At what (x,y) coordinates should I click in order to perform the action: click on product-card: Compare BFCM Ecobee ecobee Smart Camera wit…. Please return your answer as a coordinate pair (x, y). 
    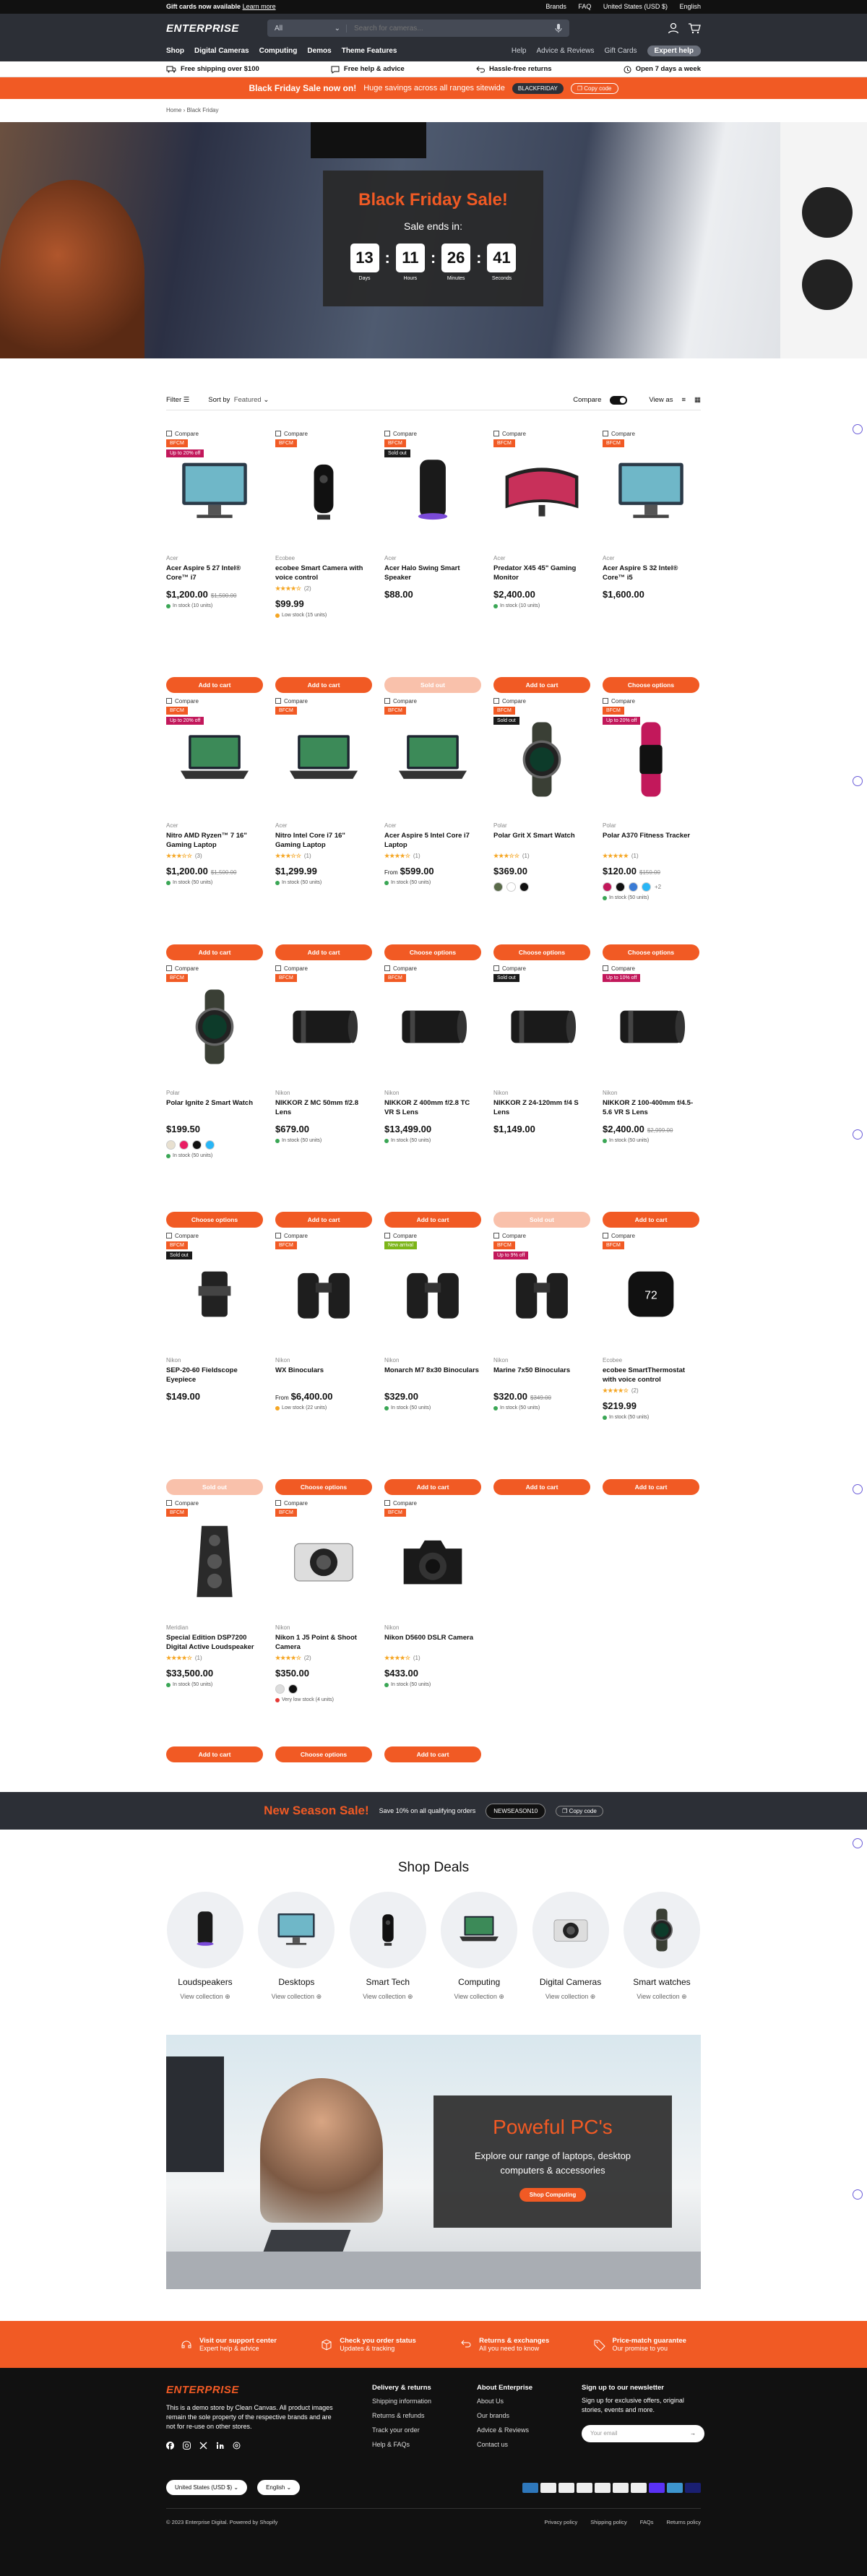
    Looking at the image, I should click on (323, 563).